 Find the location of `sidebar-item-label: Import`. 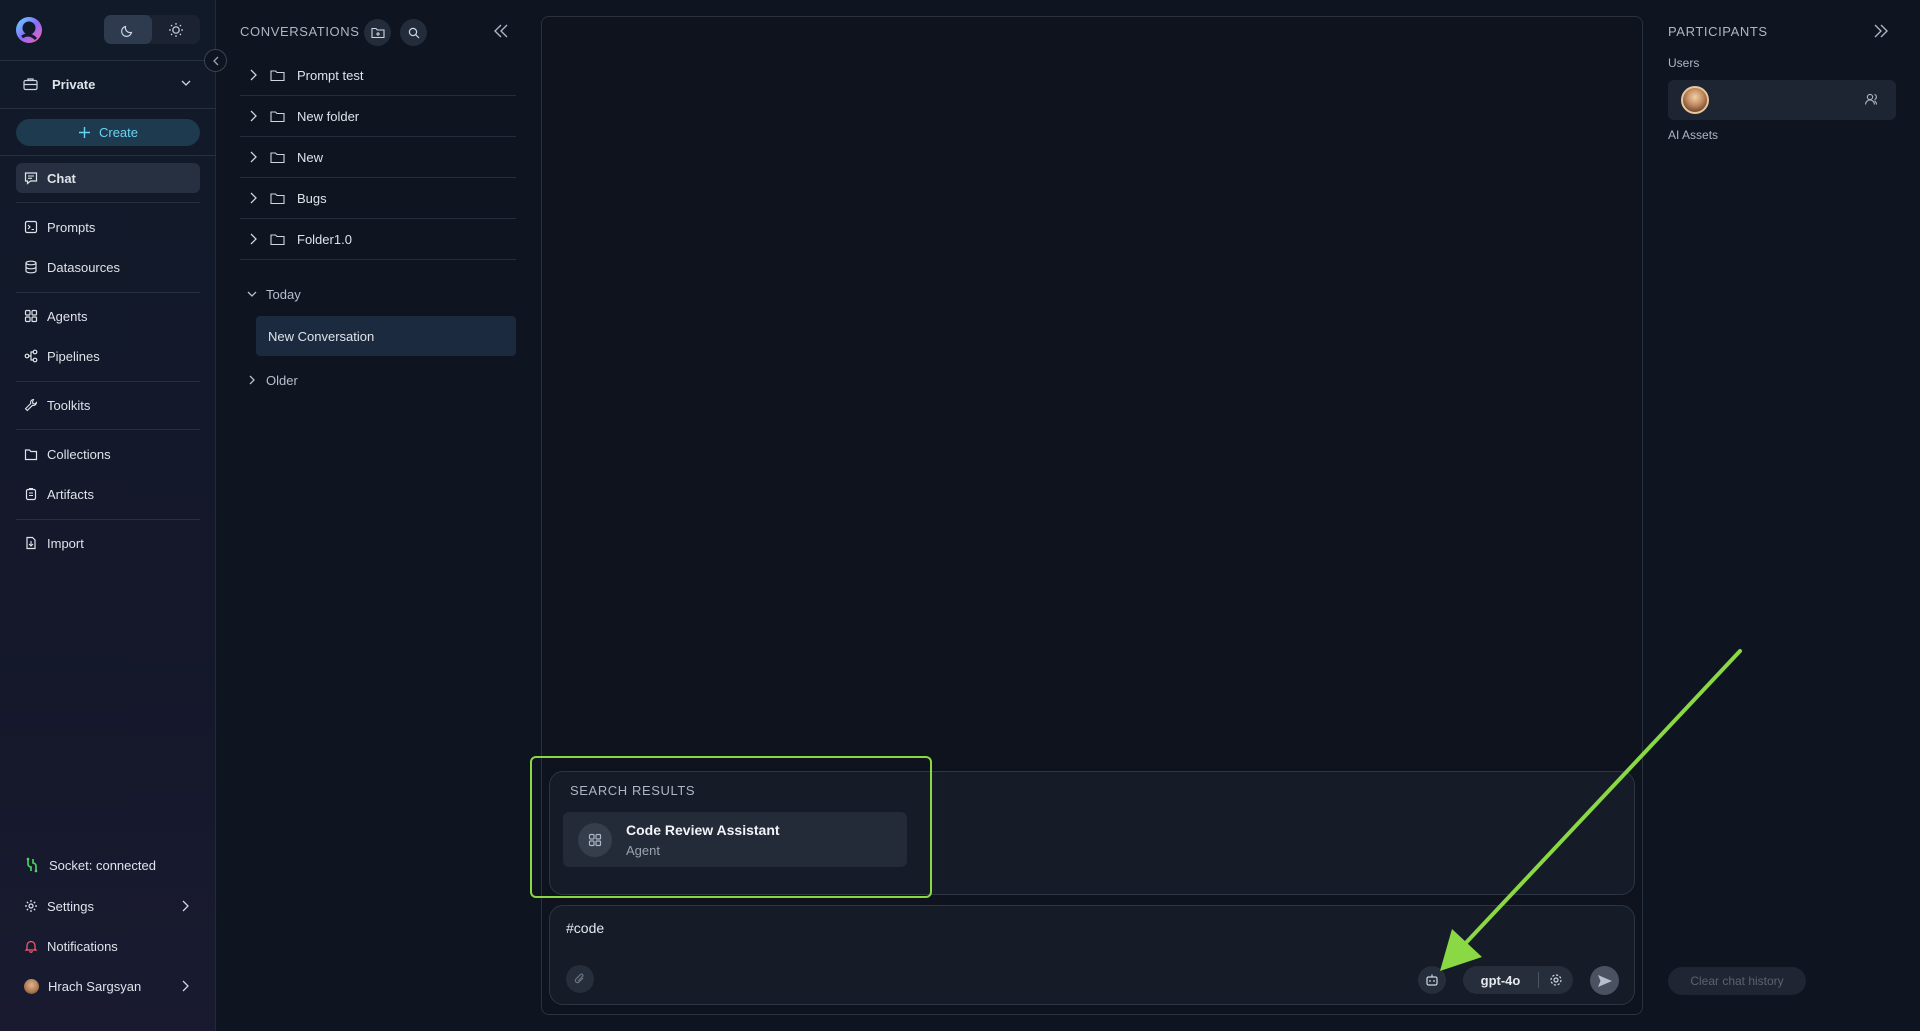

sidebar-item-label: Import is located at coordinates (65, 543).